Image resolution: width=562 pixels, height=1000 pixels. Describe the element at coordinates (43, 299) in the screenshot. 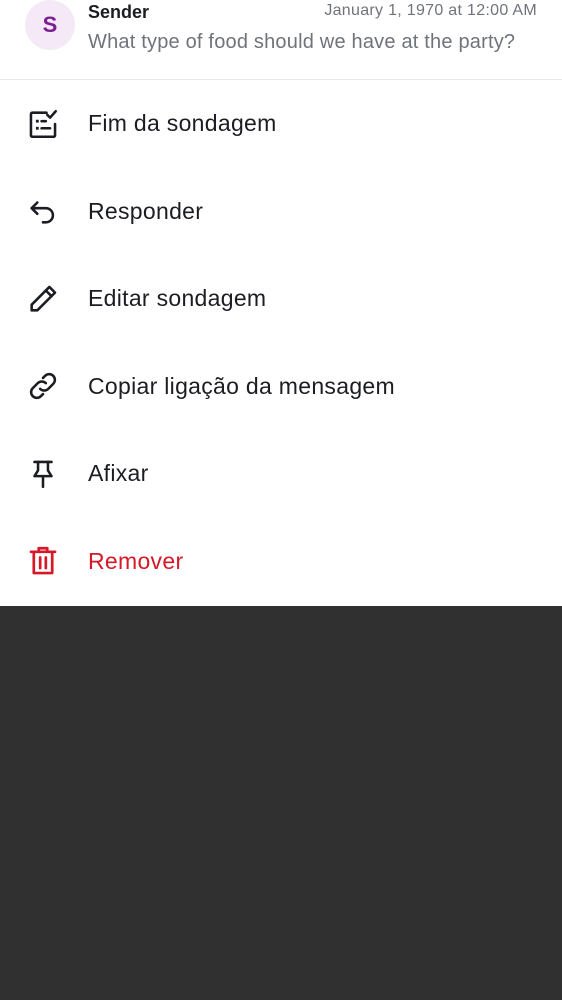

I see `pencil-icon` at that location.